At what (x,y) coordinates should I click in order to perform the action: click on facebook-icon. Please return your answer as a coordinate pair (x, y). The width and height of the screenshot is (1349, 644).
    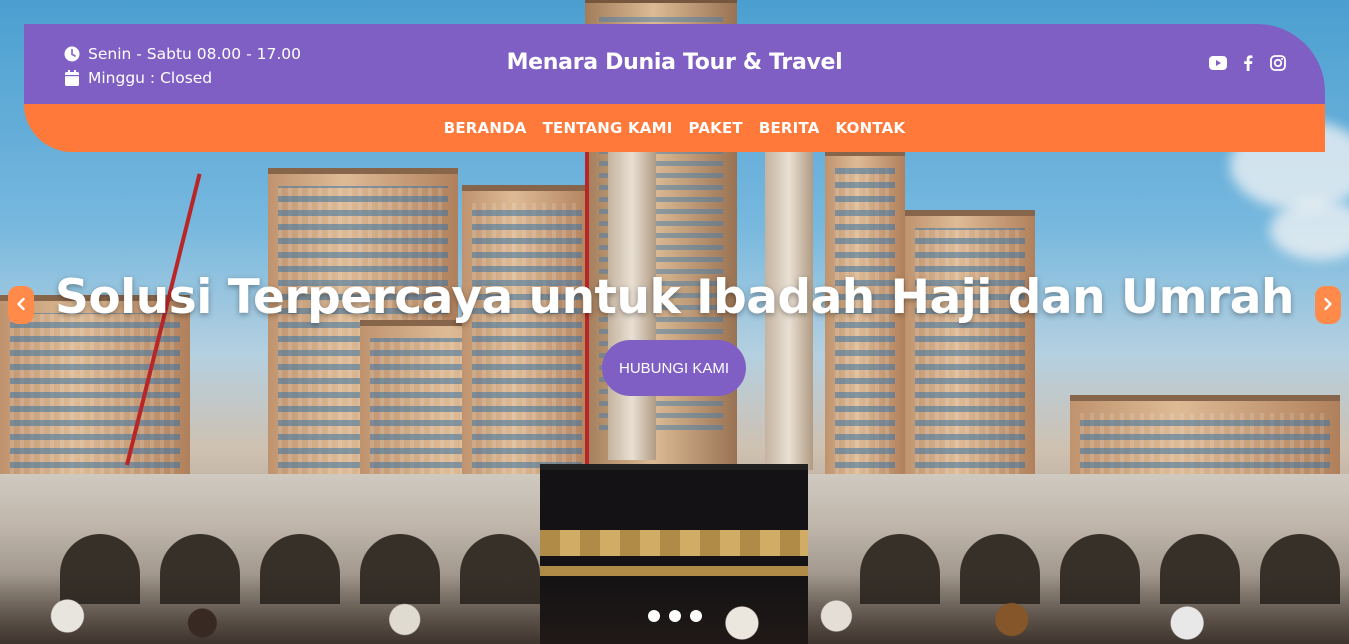
    Looking at the image, I should click on (1248, 63).